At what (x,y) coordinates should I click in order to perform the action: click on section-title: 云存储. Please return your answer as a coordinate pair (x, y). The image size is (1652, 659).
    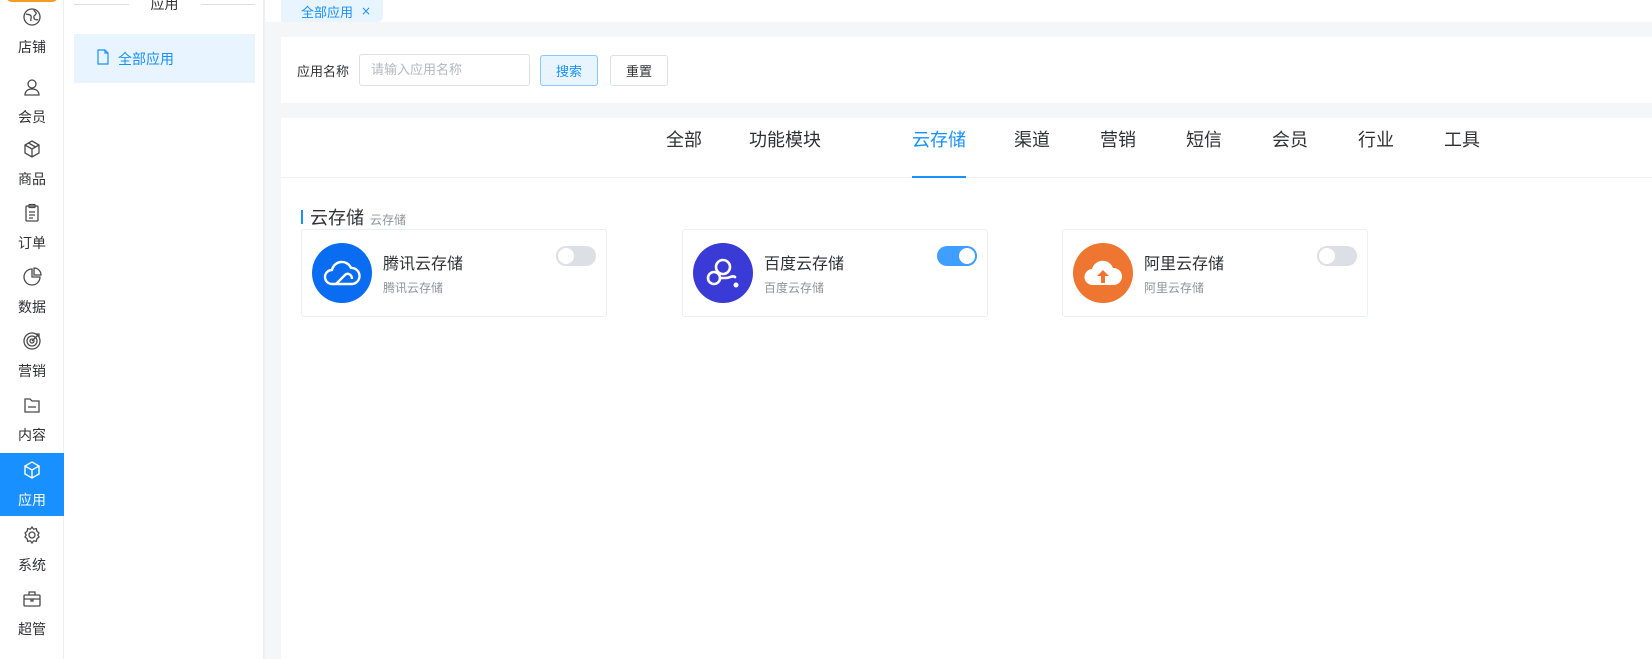
    Looking at the image, I should click on (337, 218).